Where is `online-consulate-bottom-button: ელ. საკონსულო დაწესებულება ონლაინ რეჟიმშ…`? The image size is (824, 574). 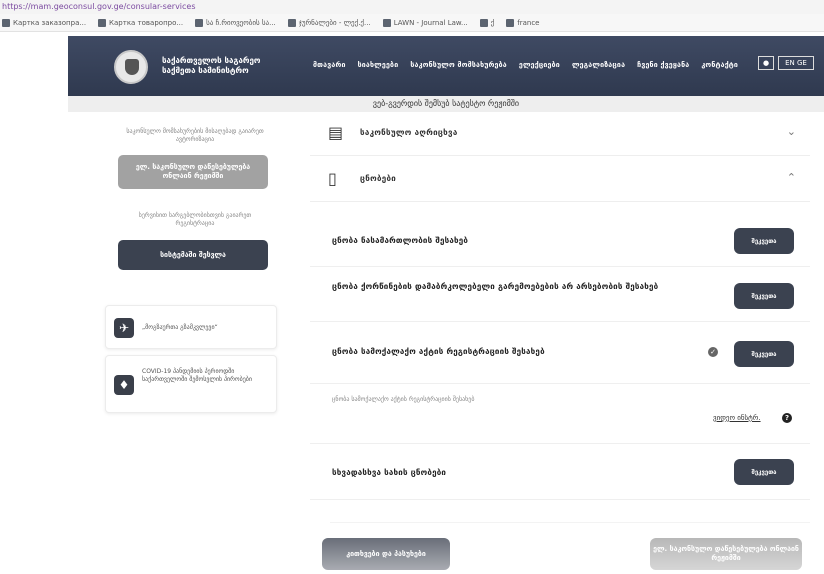 online-consulate-bottom-button: ელ. საკონსულო დაწესებულება ონლაინ რეჟიმშ… is located at coordinates (726, 554).